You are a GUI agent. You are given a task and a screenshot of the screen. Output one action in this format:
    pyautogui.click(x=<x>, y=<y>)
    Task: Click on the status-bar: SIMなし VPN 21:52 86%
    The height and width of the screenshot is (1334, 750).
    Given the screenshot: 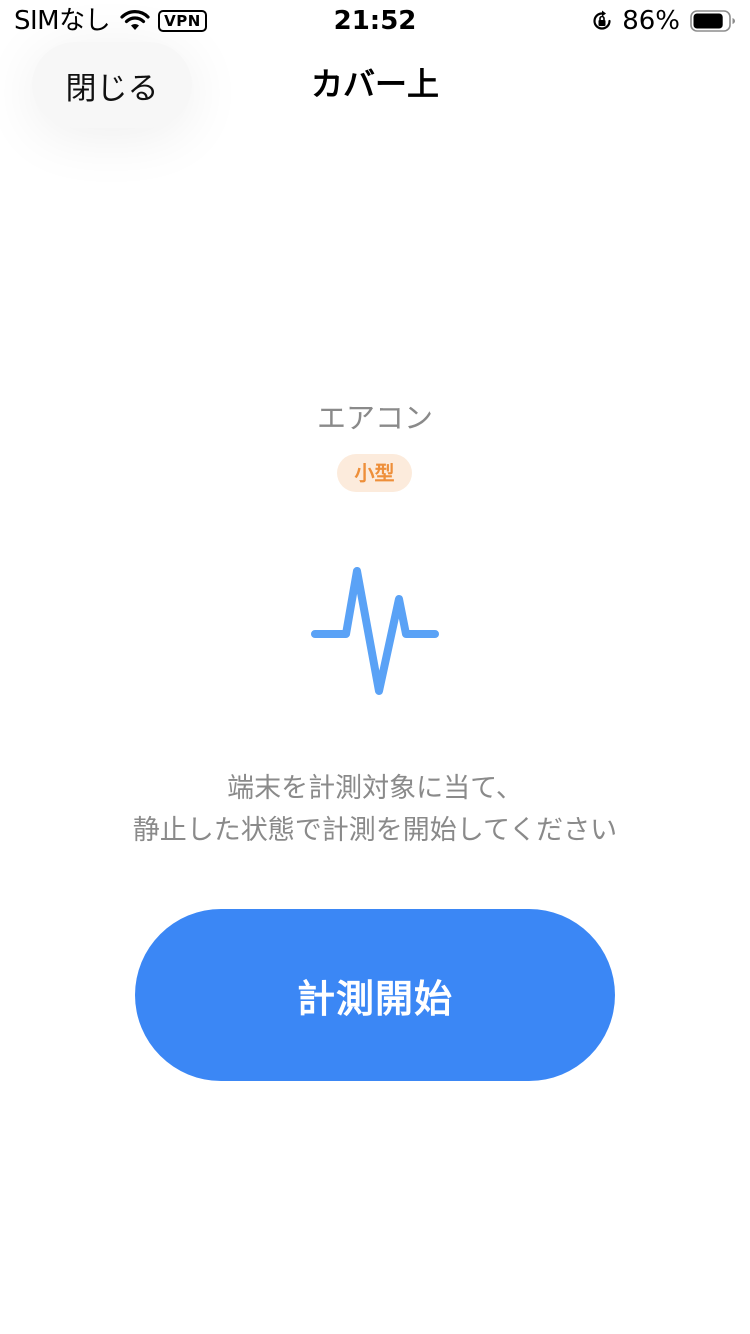 What is the action you would take?
    pyautogui.click(x=375, y=21)
    